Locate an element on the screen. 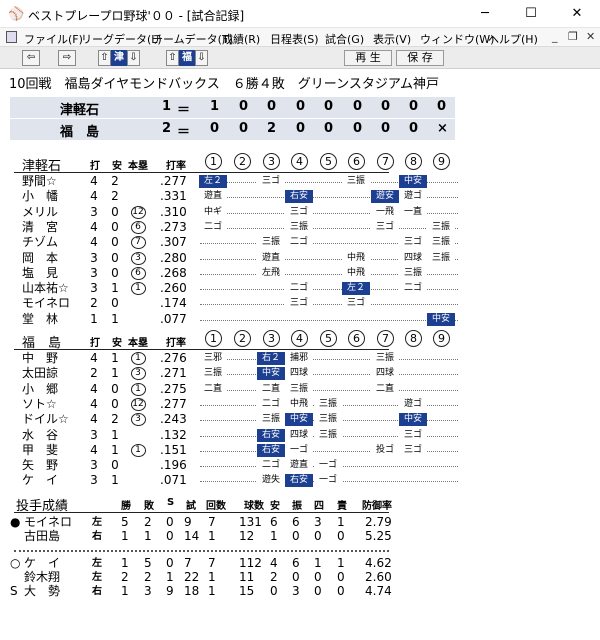 The height and width of the screenshot is (640, 600). pitching-col-header: 責 is located at coordinates (342, 506).